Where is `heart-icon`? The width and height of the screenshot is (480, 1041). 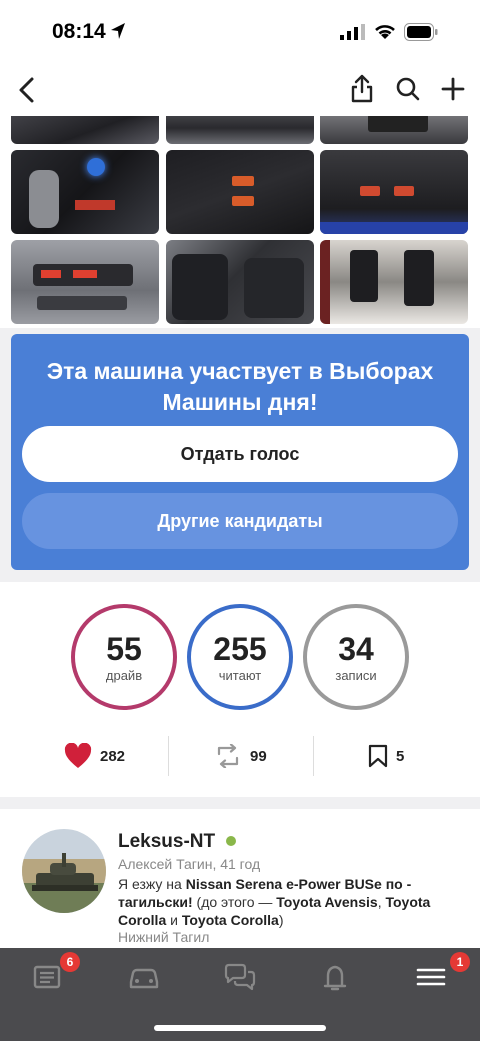
heart-icon is located at coordinates (78, 755).